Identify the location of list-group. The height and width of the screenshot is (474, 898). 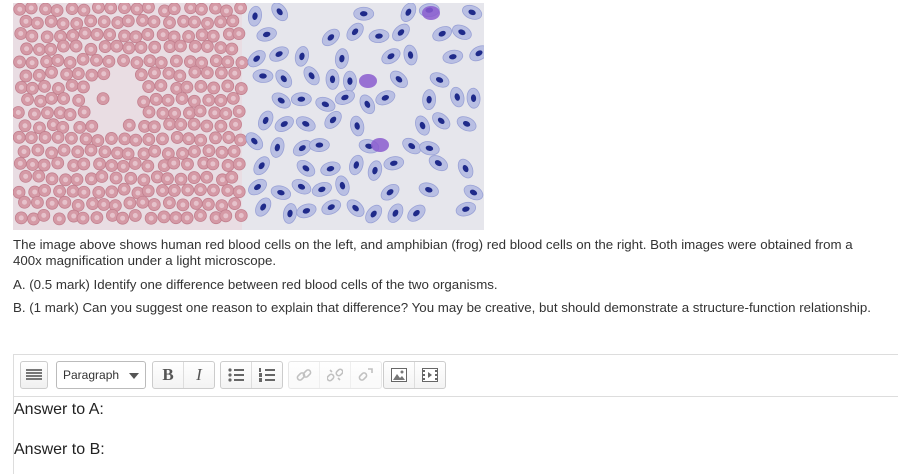
(251, 375).